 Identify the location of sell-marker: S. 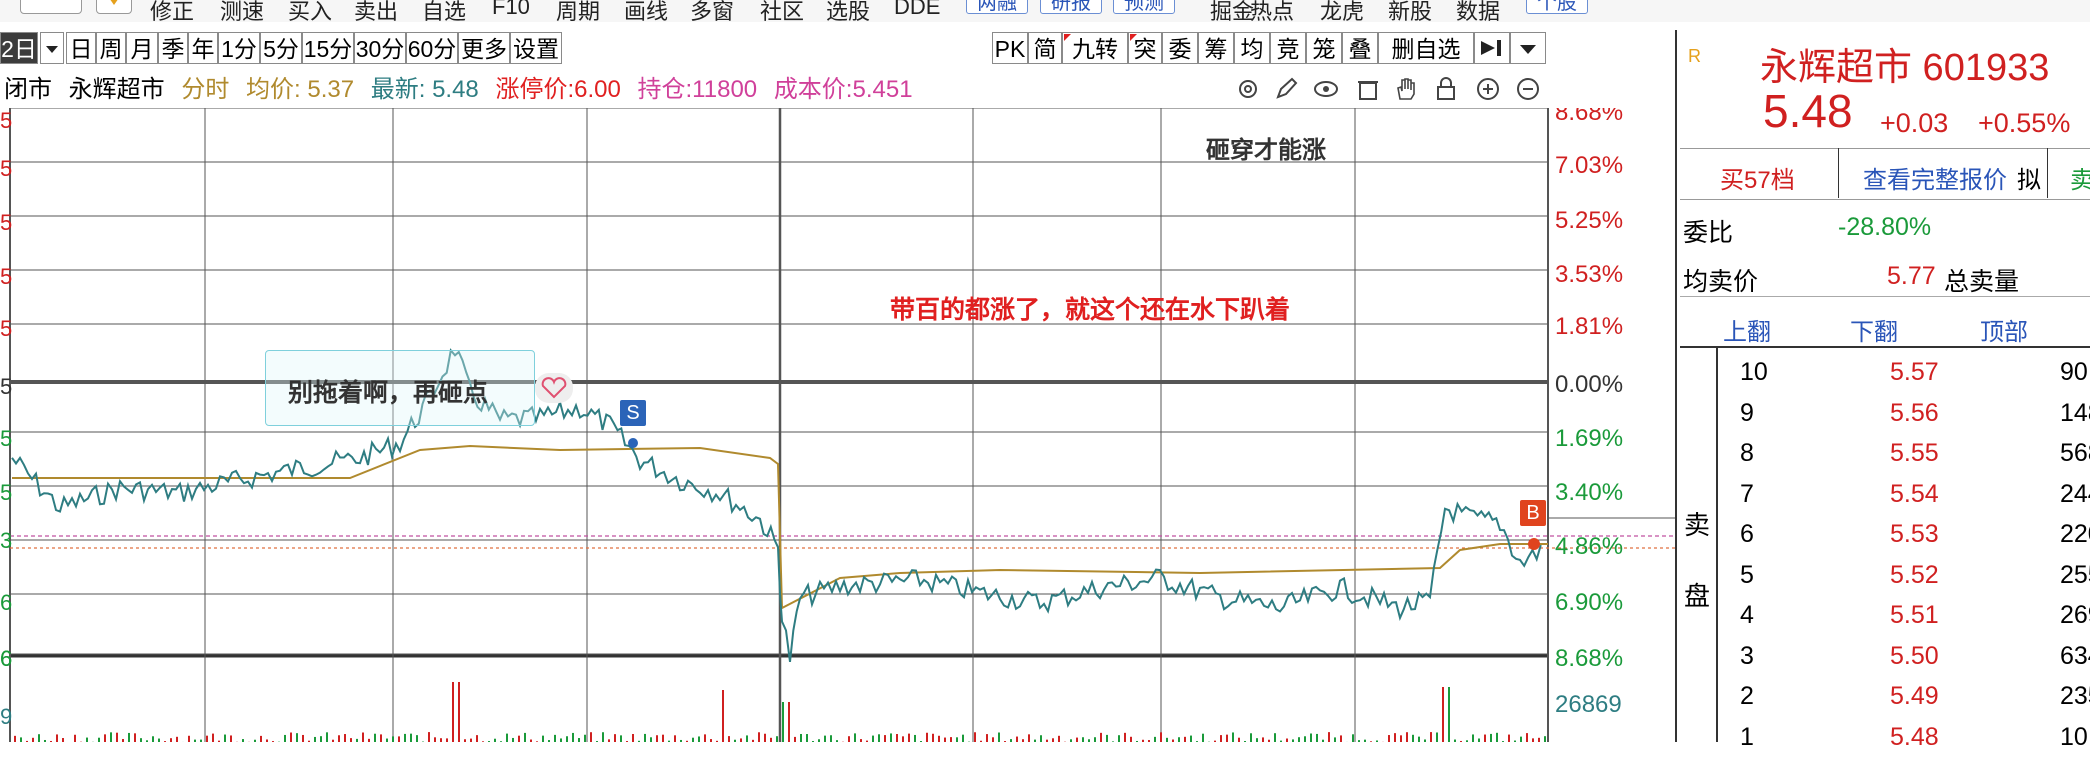
(633, 413).